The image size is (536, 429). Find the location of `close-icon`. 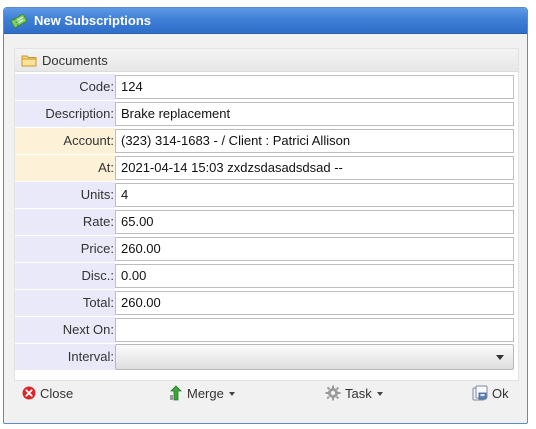

close-icon is located at coordinates (29, 393).